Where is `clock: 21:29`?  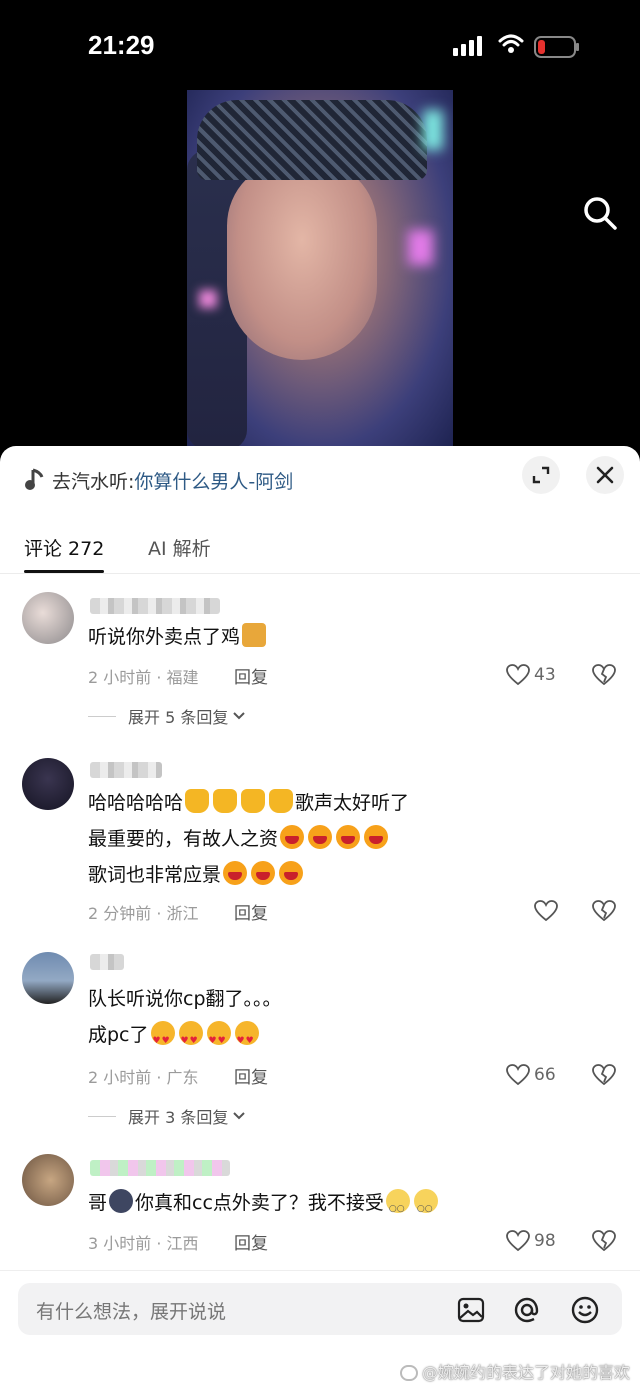
clock: 21:29 is located at coordinates (121, 45).